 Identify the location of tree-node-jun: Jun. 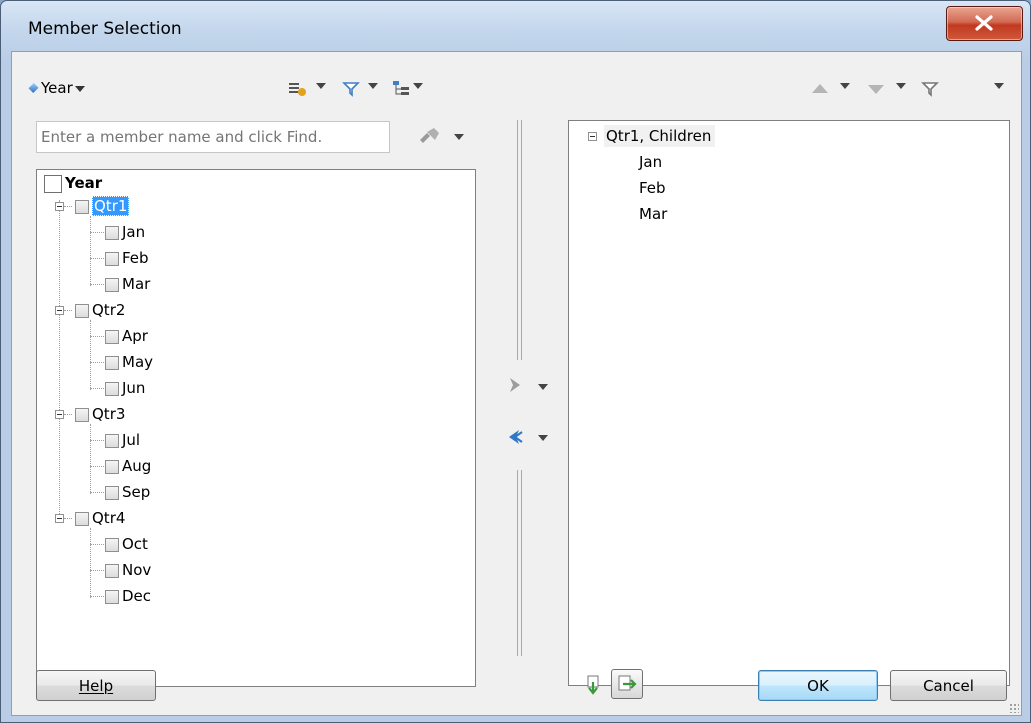
(125, 388).